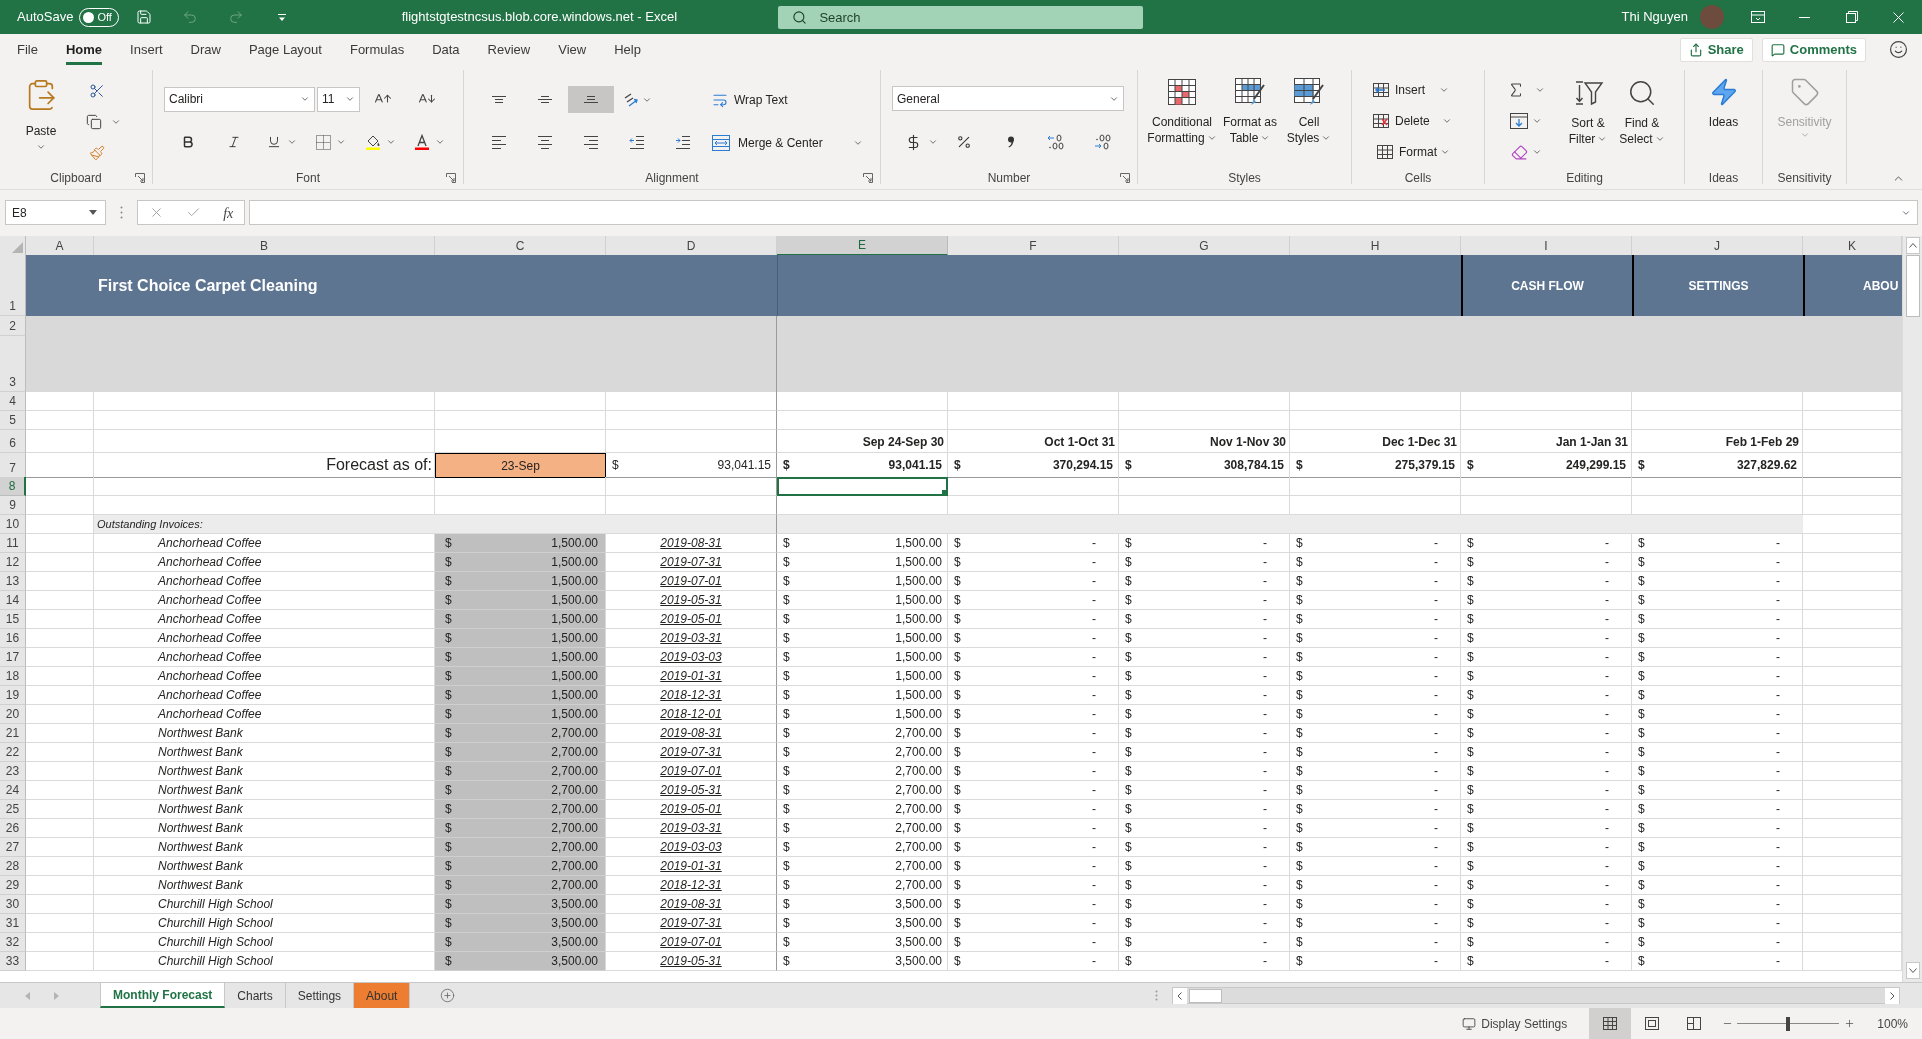 The width and height of the screenshot is (1922, 1039). What do you see at coordinates (13, 676) in the screenshot?
I see `row-header: 18` at bounding box center [13, 676].